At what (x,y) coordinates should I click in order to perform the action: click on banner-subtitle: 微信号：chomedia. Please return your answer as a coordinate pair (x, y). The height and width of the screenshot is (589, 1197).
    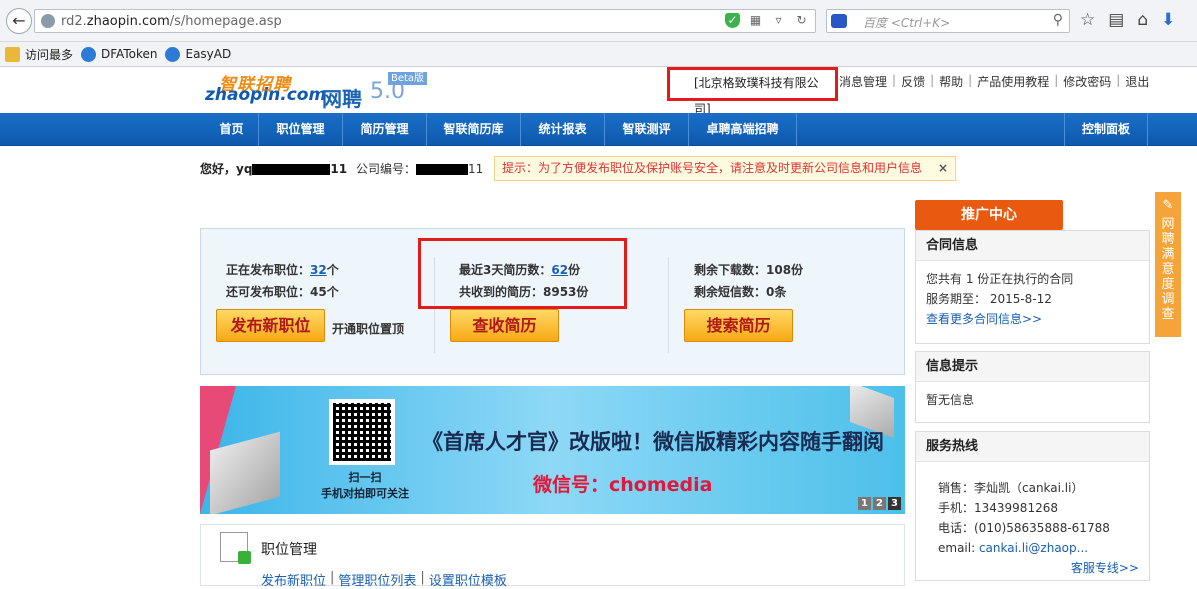
    Looking at the image, I should click on (623, 485).